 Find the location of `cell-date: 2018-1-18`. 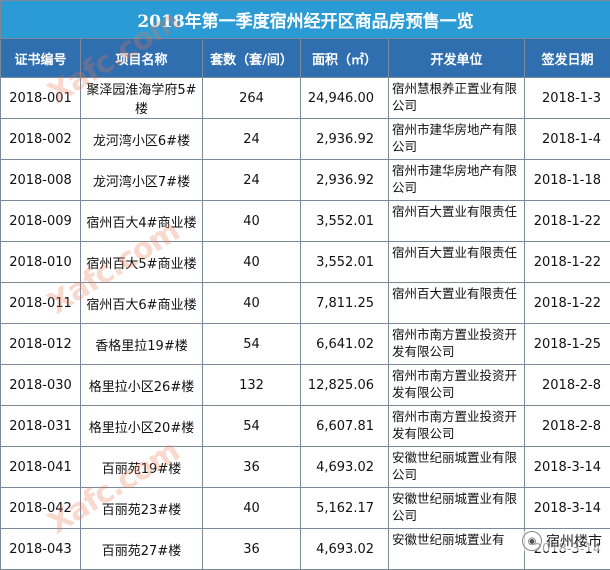

cell-date: 2018-1-18 is located at coordinates (567, 180).